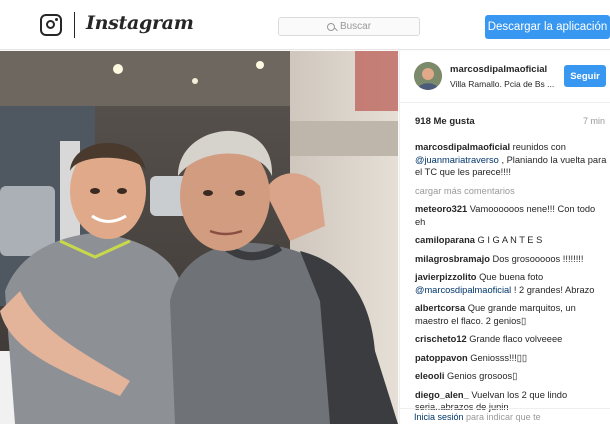 The height and width of the screenshot is (424, 610). What do you see at coordinates (428, 76) in the screenshot?
I see `avatar` at bounding box center [428, 76].